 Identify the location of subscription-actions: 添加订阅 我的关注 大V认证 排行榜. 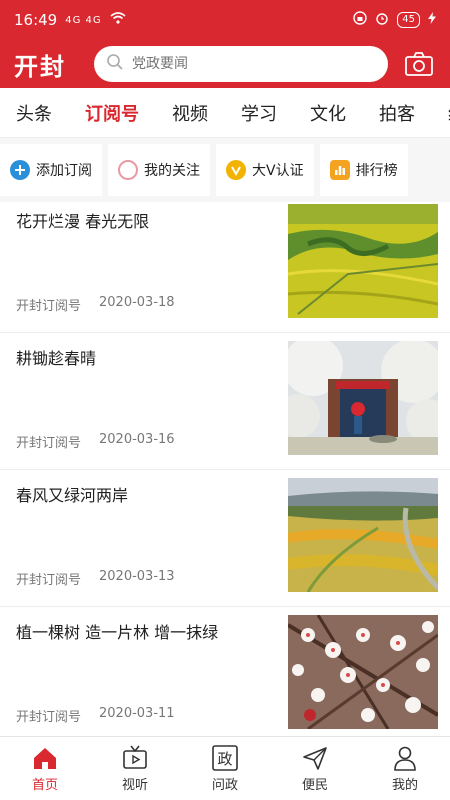
(225, 170).